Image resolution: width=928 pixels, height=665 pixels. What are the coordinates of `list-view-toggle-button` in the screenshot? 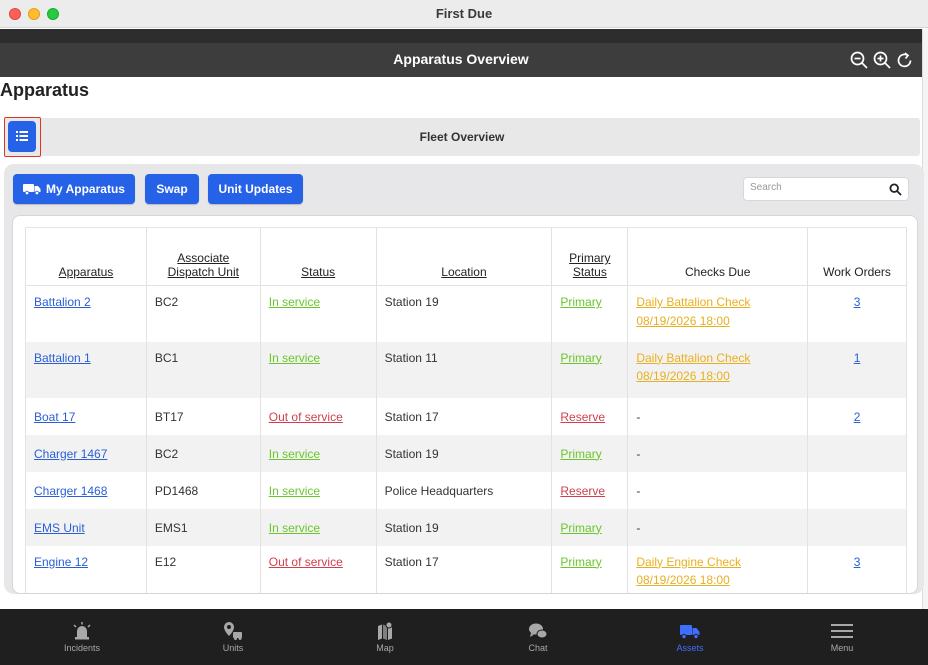 It's located at (22, 137).